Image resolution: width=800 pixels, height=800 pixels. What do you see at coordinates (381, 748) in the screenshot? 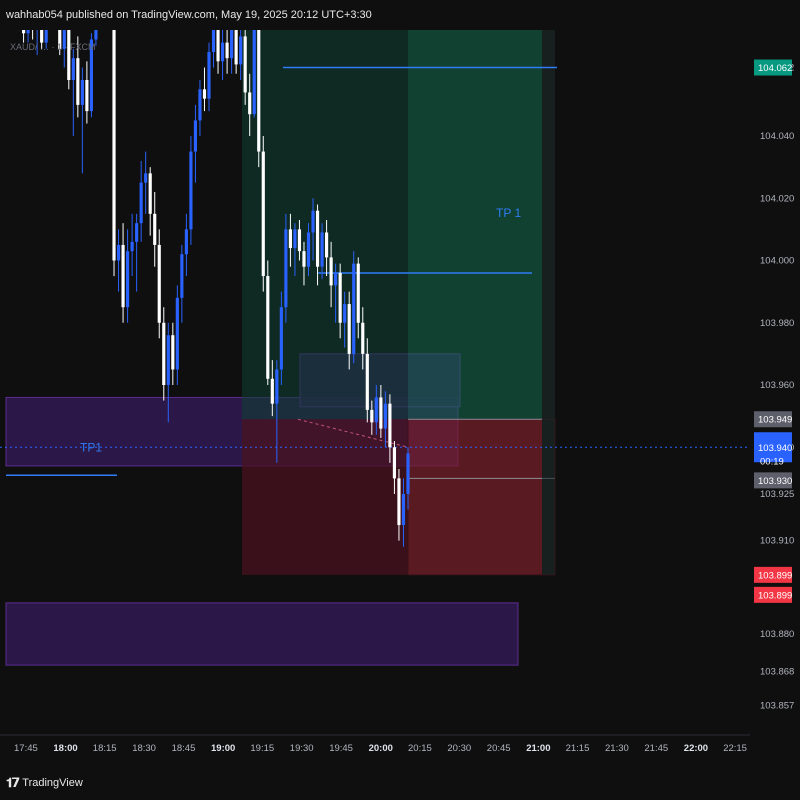
I see `time-tick-label: 20:00` at bounding box center [381, 748].